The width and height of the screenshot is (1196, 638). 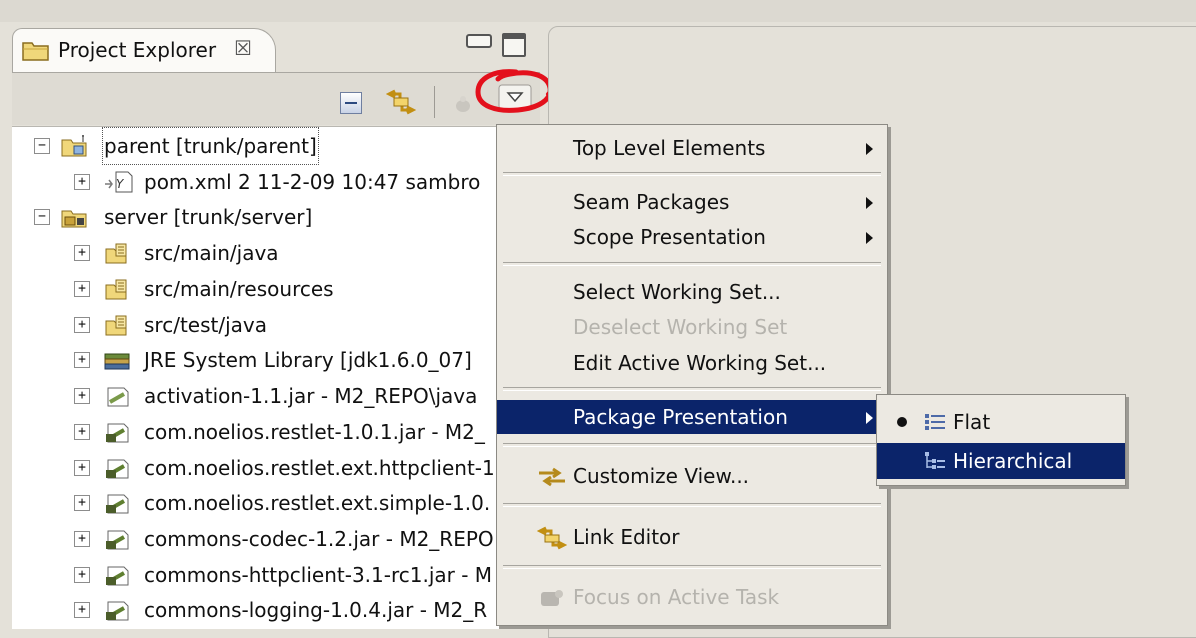 I want to click on link-with-editor-icon, so click(x=401, y=102).